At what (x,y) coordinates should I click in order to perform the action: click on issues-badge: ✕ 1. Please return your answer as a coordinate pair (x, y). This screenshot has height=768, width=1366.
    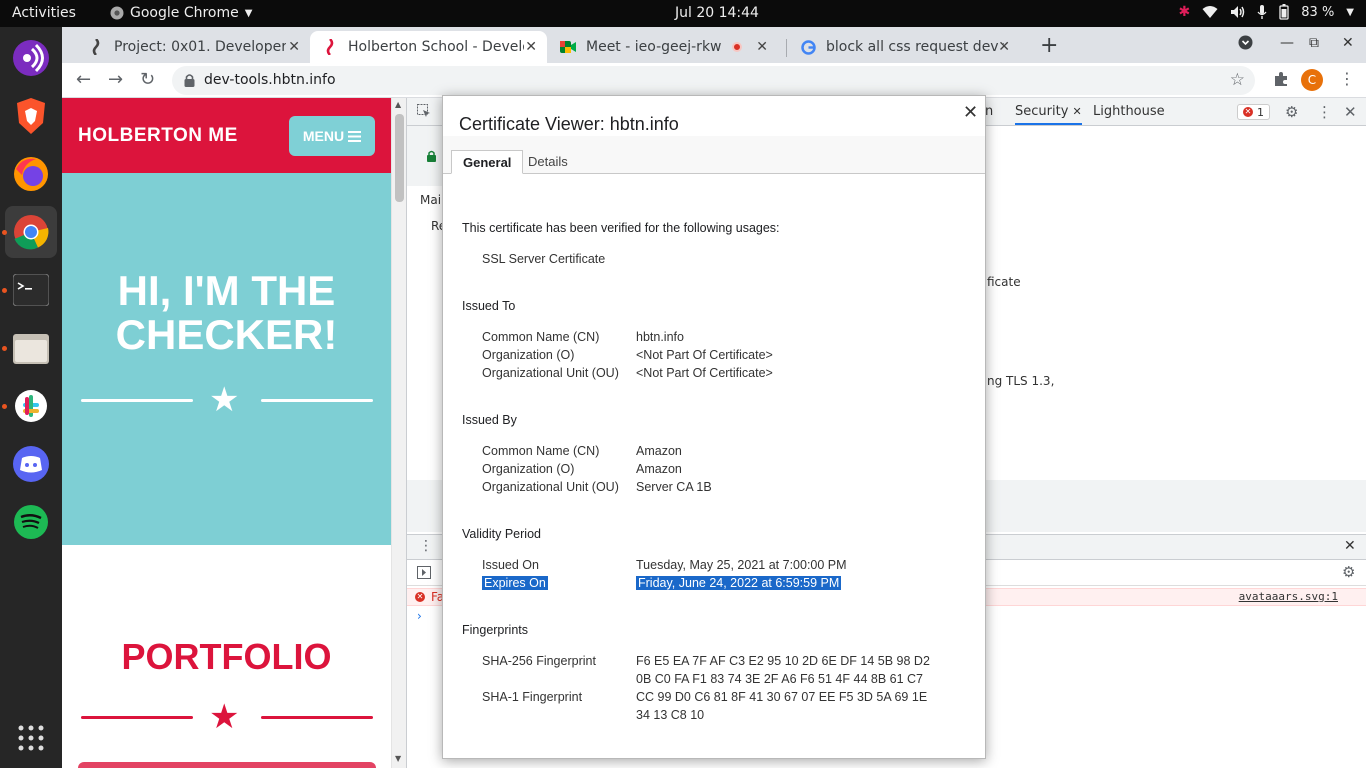
    Looking at the image, I should click on (1253, 112).